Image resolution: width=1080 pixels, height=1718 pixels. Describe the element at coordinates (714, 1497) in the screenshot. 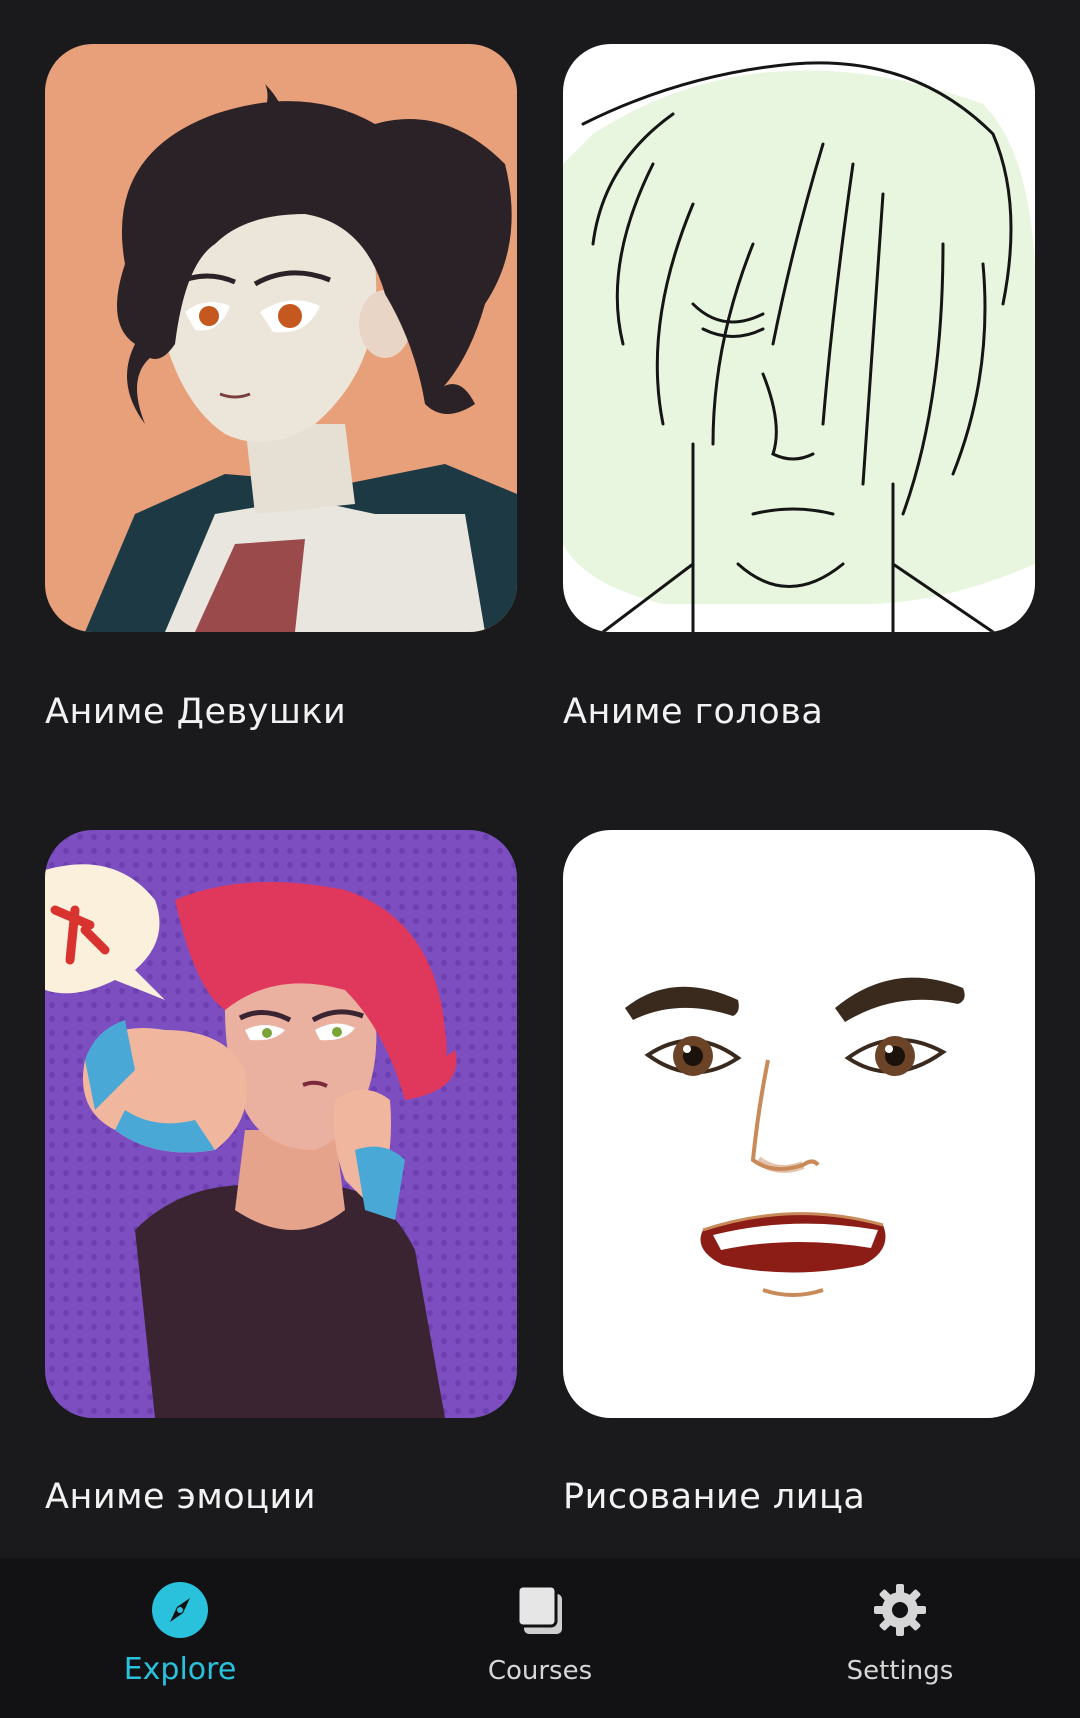

I see `course-title: Рисование лица` at that location.